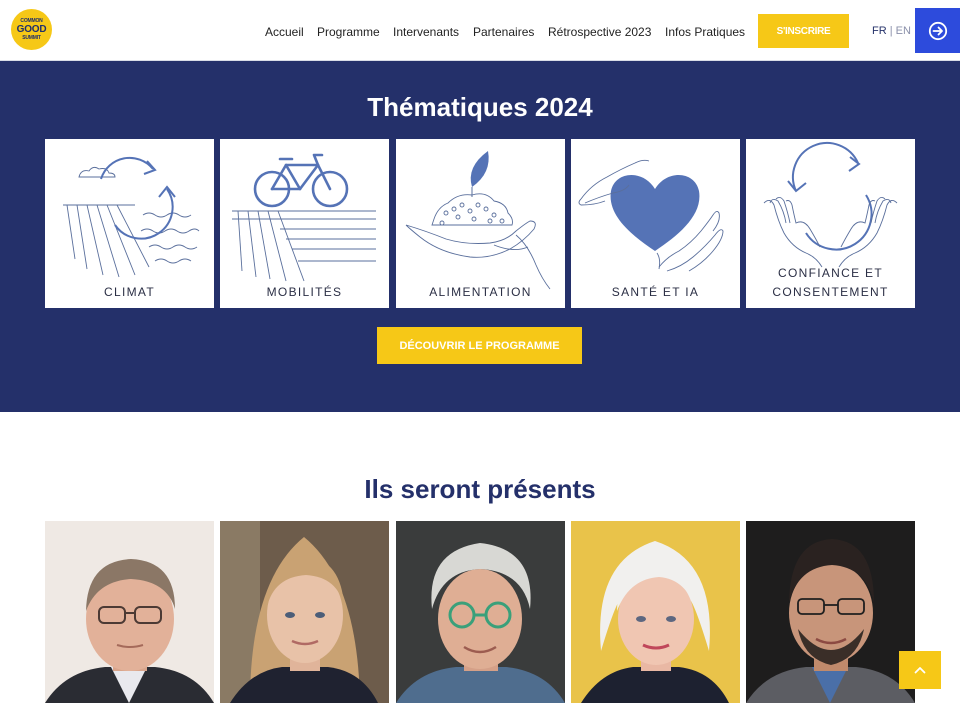  Describe the element at coordinates (705, 32) in the screenshot. I see `nav-link-infos-pratiques: Infos Pratiques` at that location.